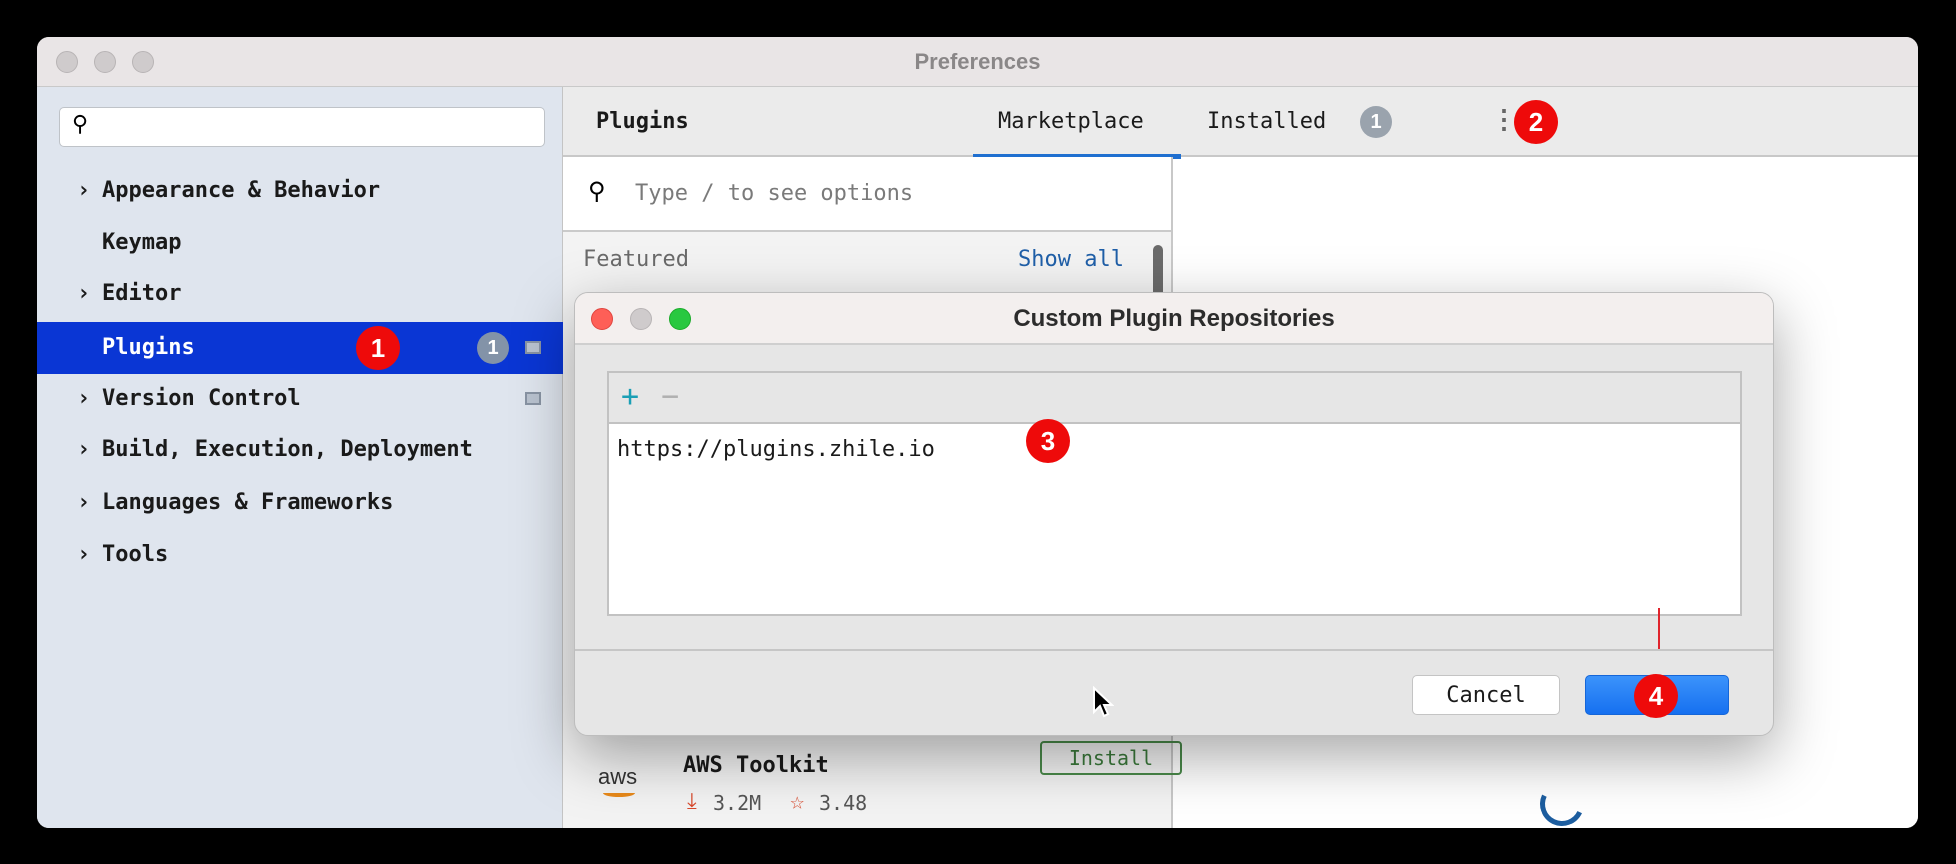  Describe the element at coordinates (1077, 123) in the screenshot. I see `tab-marketplace: Marketplace` at that location.